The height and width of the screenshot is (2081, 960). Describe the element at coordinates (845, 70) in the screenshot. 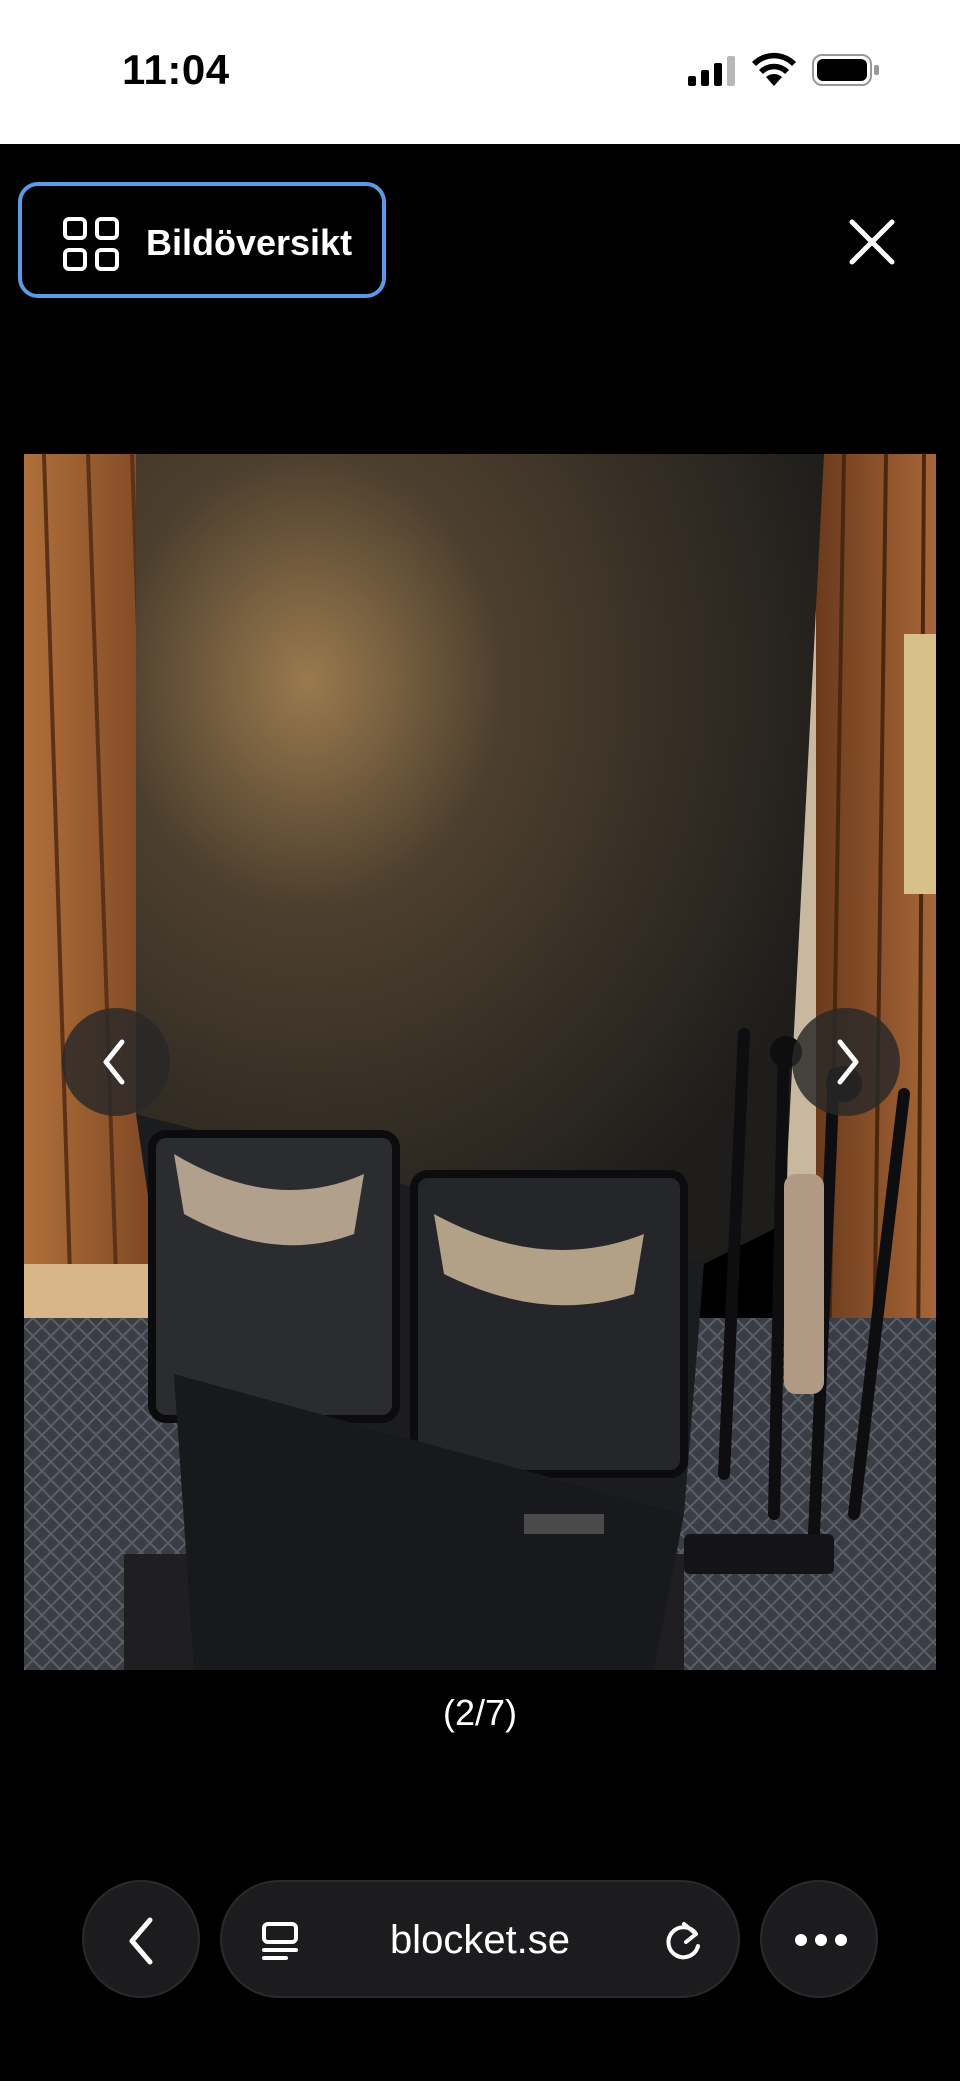

I see `battery-icon` at that location.